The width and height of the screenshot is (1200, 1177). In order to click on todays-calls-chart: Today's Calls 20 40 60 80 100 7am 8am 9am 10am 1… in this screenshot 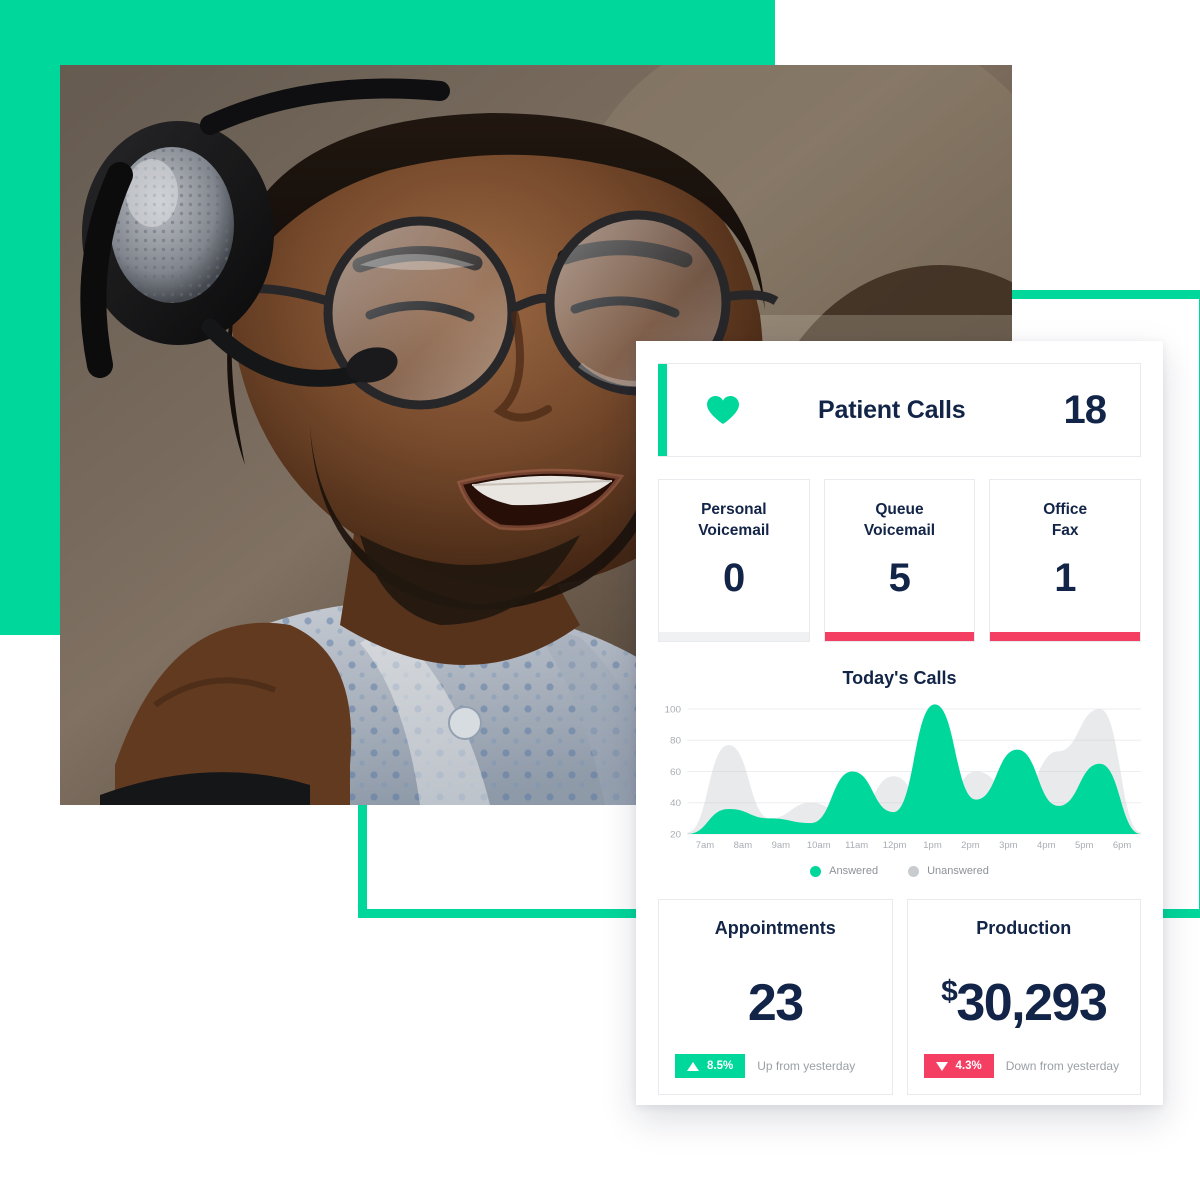, I will do `click(899, 772)`.